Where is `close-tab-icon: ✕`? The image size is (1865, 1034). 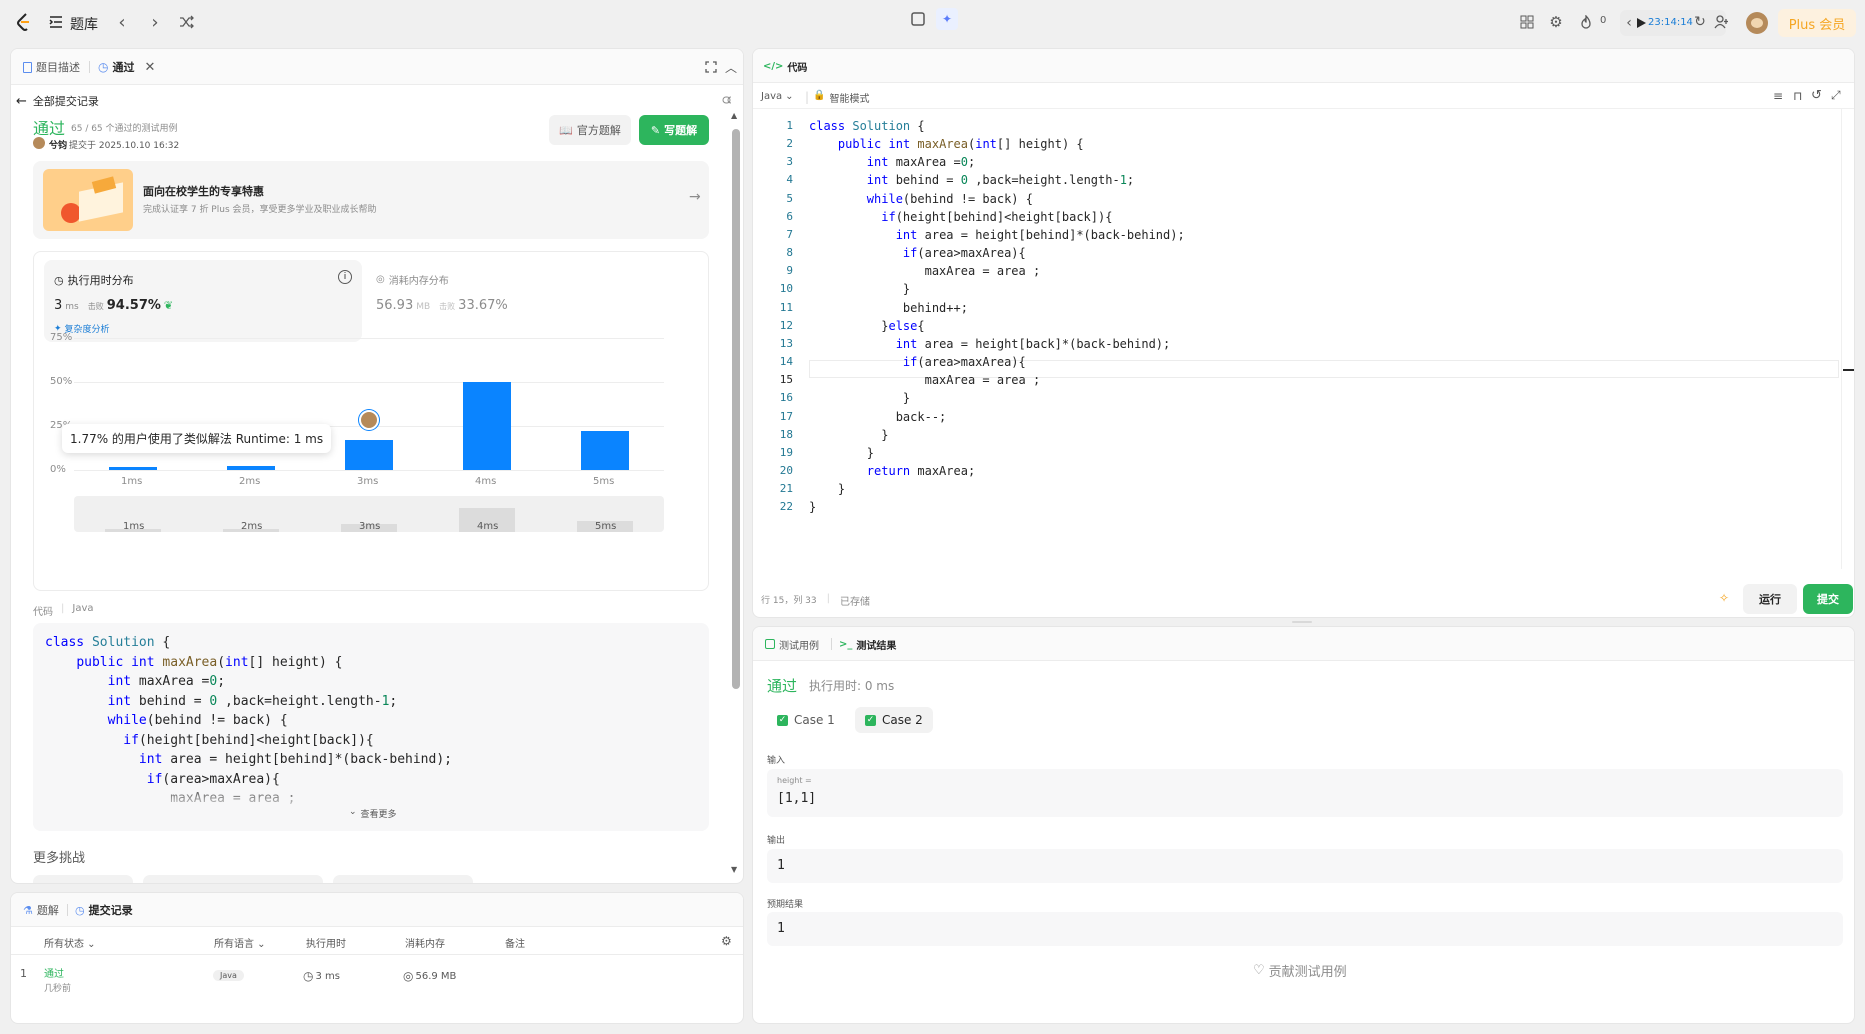
close-tab-icon: ✕ is located at coordinates (149, 67).